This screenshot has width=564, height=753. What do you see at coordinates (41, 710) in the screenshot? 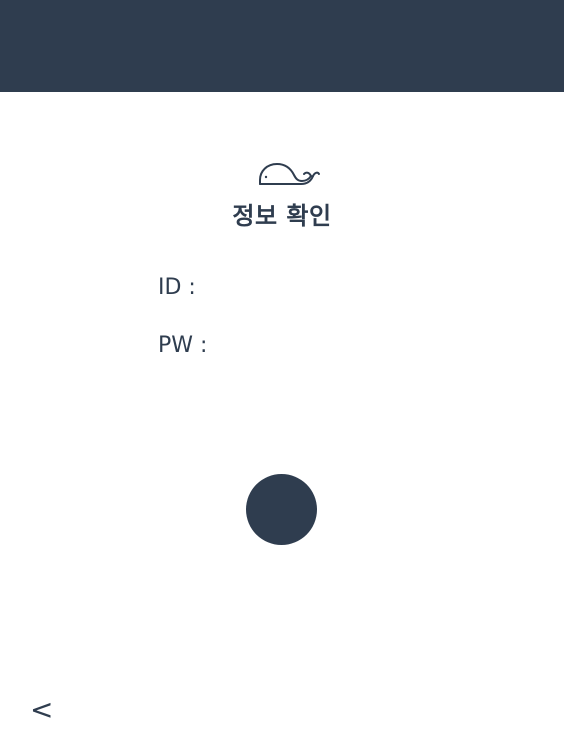
I see `back-button: <` at bounding box center [41, 710].